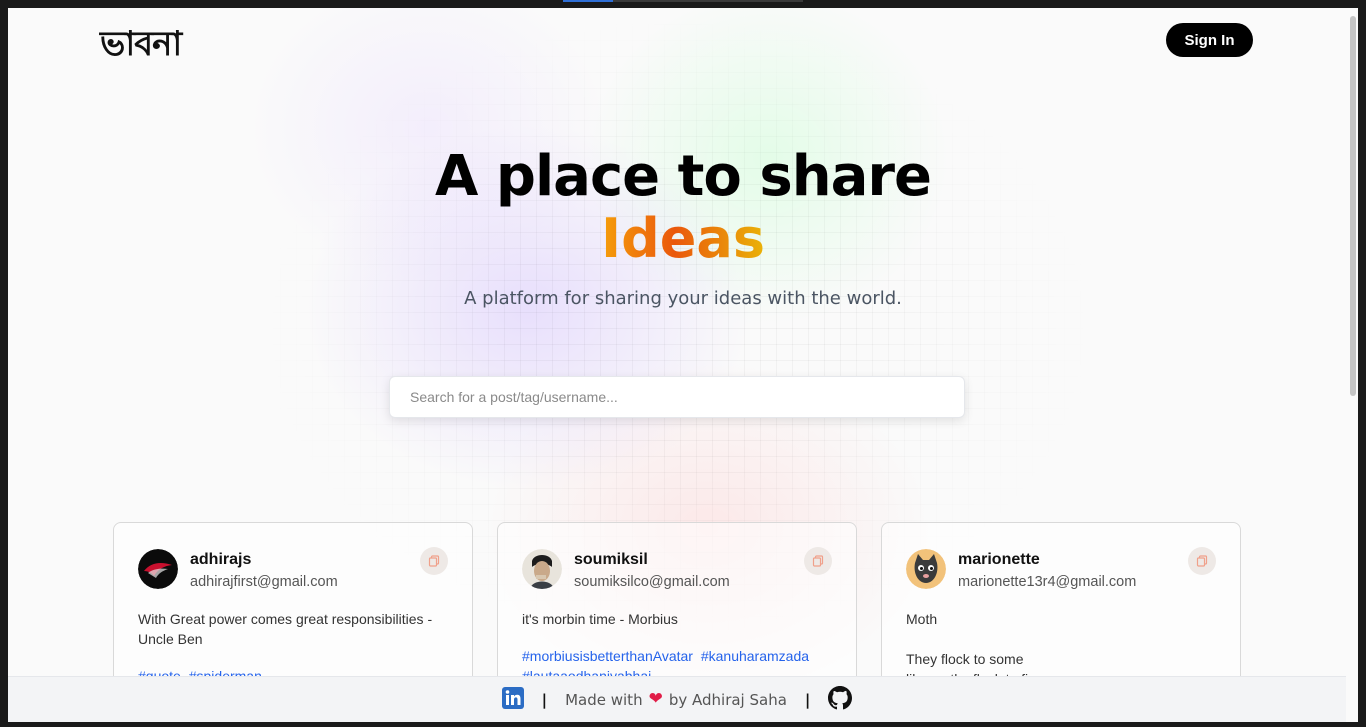  I want to click on linkedin-icon, so click(512, 697).